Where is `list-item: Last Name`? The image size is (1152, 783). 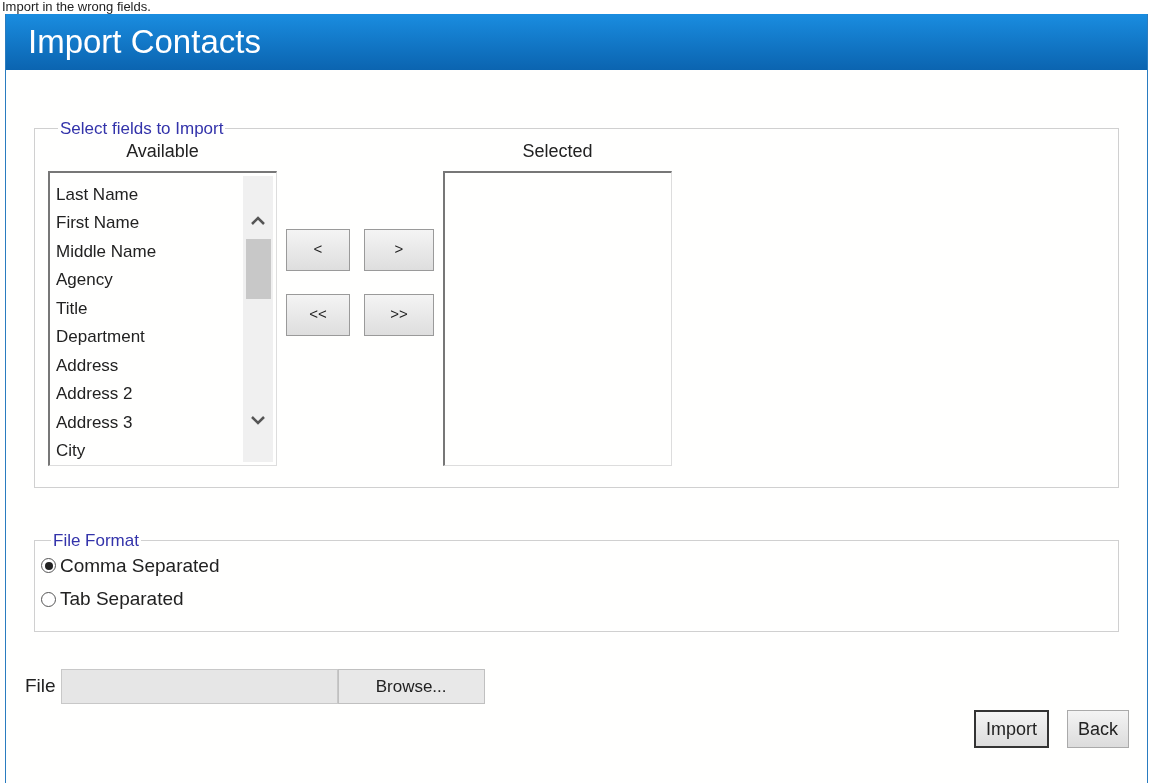
list-item: Last Name is located at coordinates (149, 194).